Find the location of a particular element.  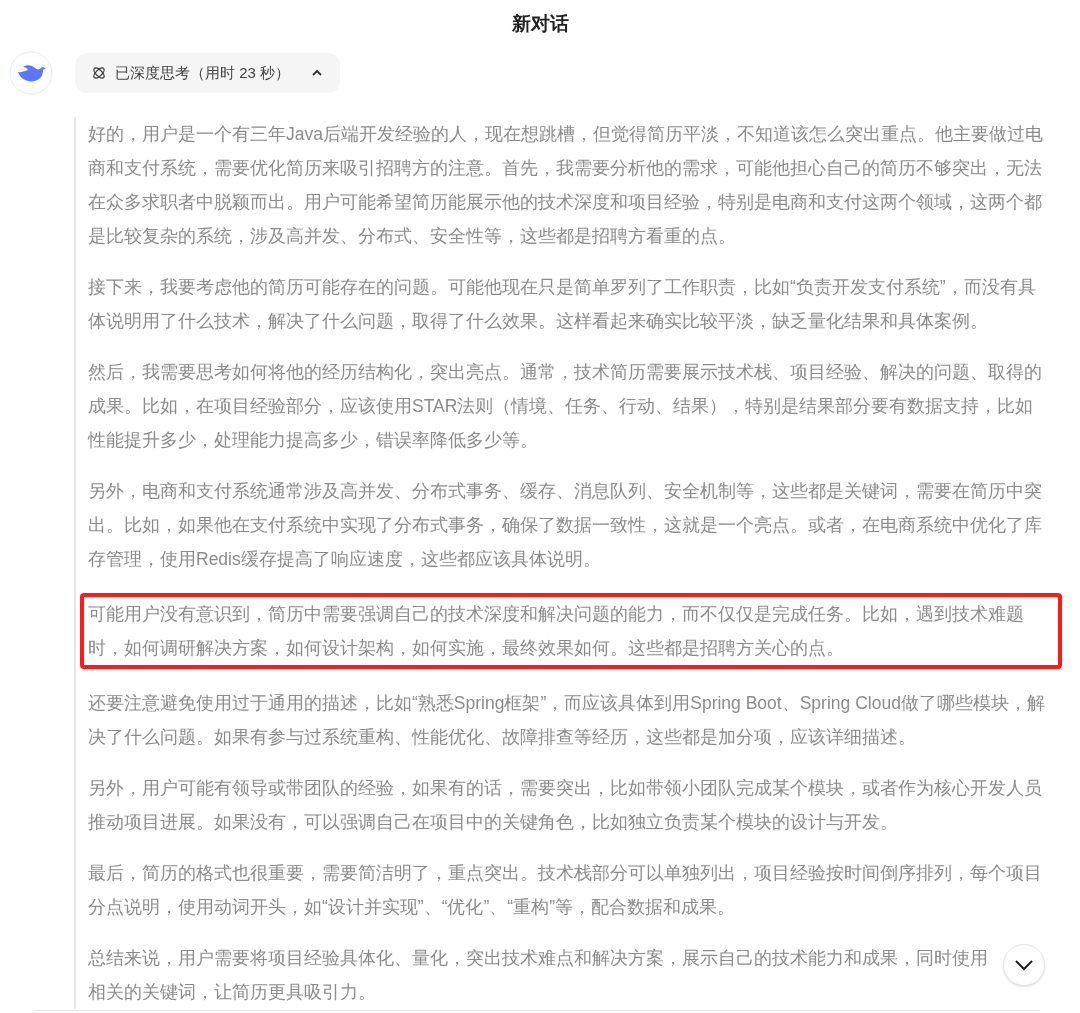

thinking-paragraph: 好的，用户是一个有三年Java后端开发经验的人，现在想跳槽，但觉得简历平淡，不知道该怎么突出重点。他主要做过电商和支付系统，需要优化简历来吸引招聘方的注意。首先，我需要分析他的需求，可能他担心自己的简历不够突出，无法在众多求职者中脱颖而出。用户可能希望简历能展示他的技术深度和项目经验，特别是电商和支付这两个领域，这两个都是比较复杂的系统，涉及高并发、分布式、安全性等，这些都是招聘方看重的点。 is located at coordinates (566, 185).